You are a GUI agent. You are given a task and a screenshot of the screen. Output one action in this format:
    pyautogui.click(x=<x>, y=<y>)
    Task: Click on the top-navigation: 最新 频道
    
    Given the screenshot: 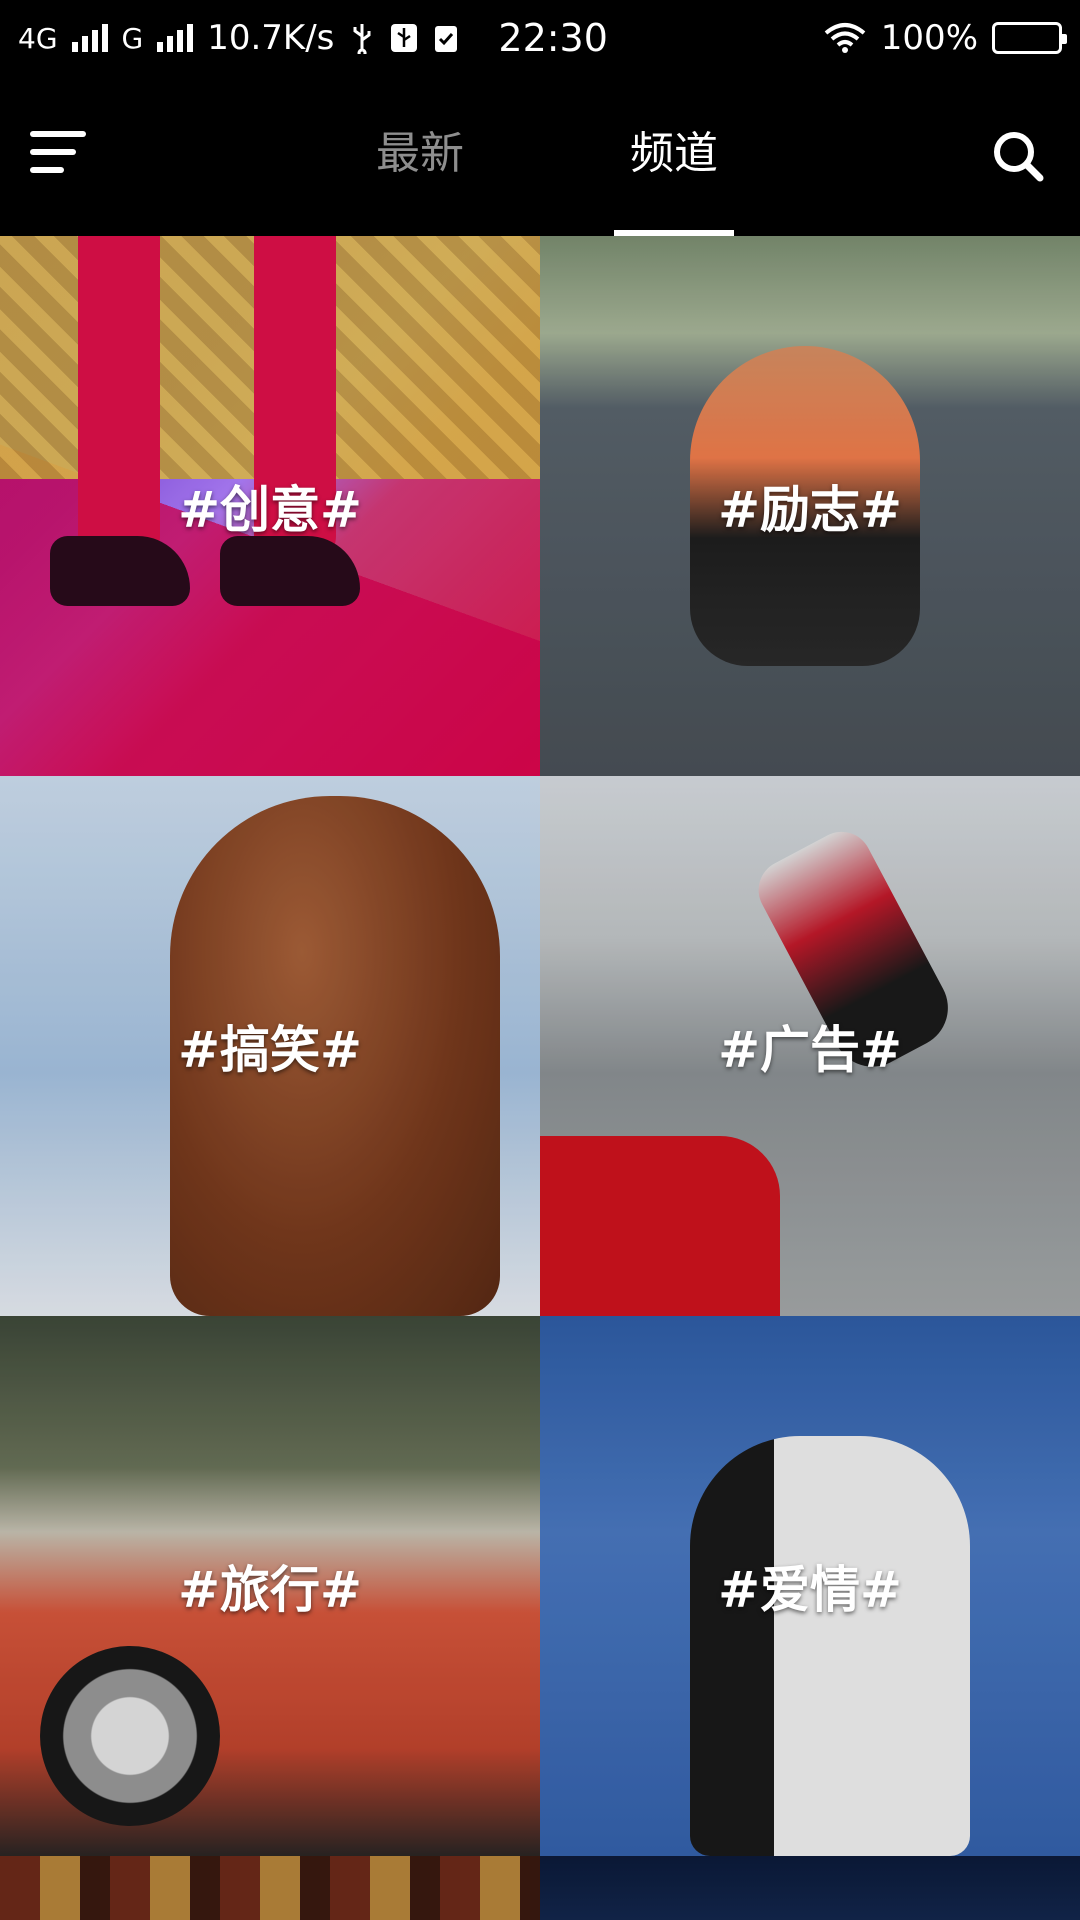 What is the action you would take?
    pyautogui.click(x=540, y=156)
    